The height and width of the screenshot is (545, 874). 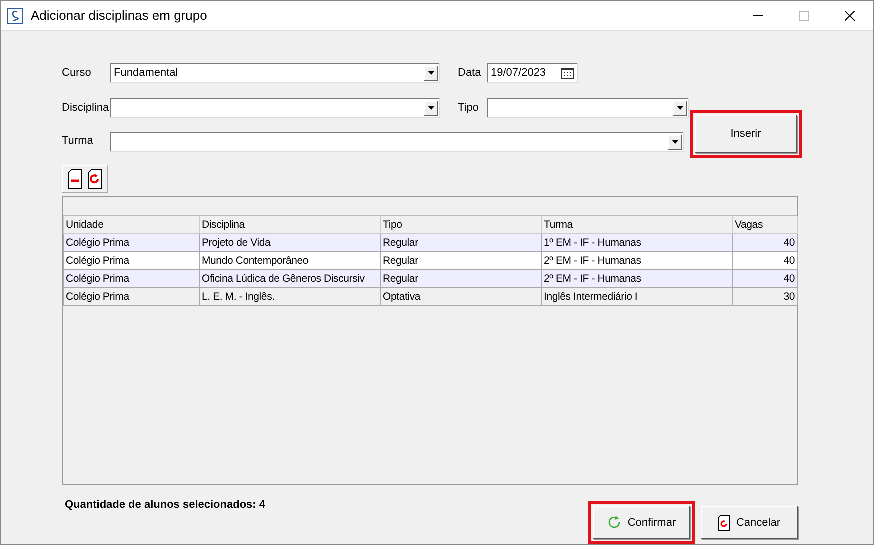 What do you see at coordinates (78, 141) in the screenshot?
I see `field-label: Turma` at bounding box center [78, 141].